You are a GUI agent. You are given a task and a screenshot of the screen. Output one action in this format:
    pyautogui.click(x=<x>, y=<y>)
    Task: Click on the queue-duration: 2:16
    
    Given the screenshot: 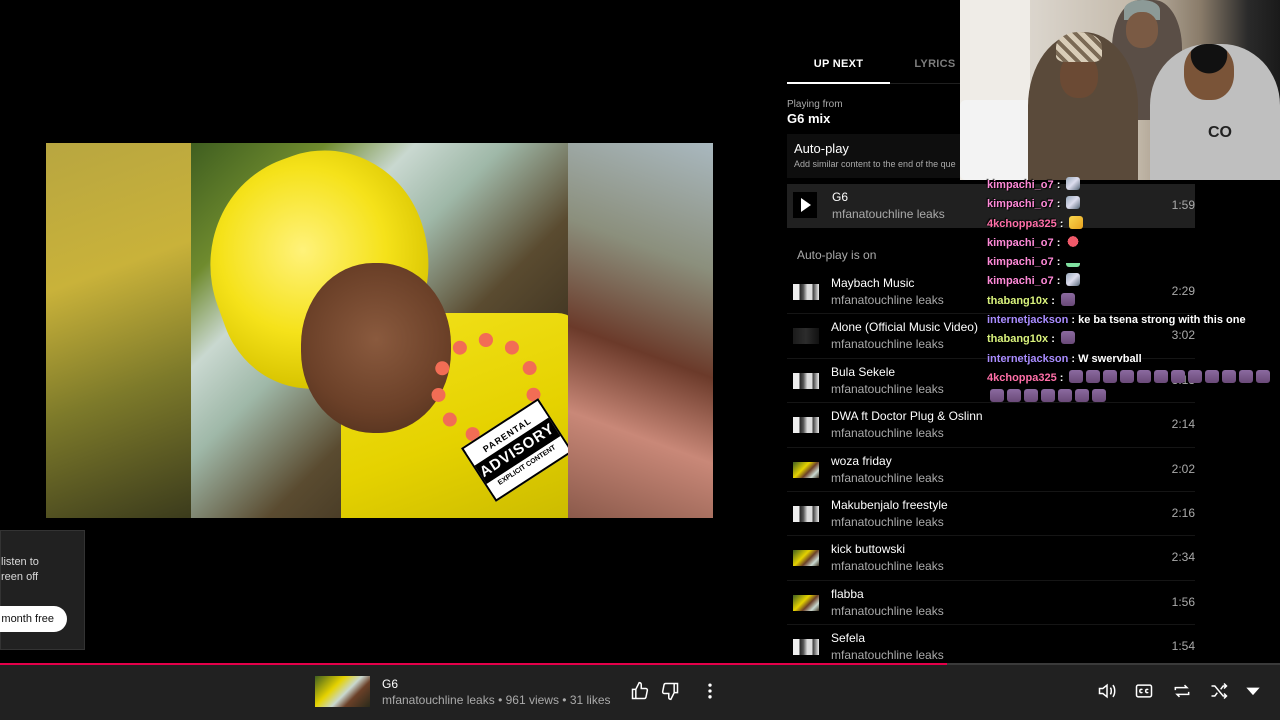 What is the action you would take?
    pyautogui.click(x=1183, y=512)
    